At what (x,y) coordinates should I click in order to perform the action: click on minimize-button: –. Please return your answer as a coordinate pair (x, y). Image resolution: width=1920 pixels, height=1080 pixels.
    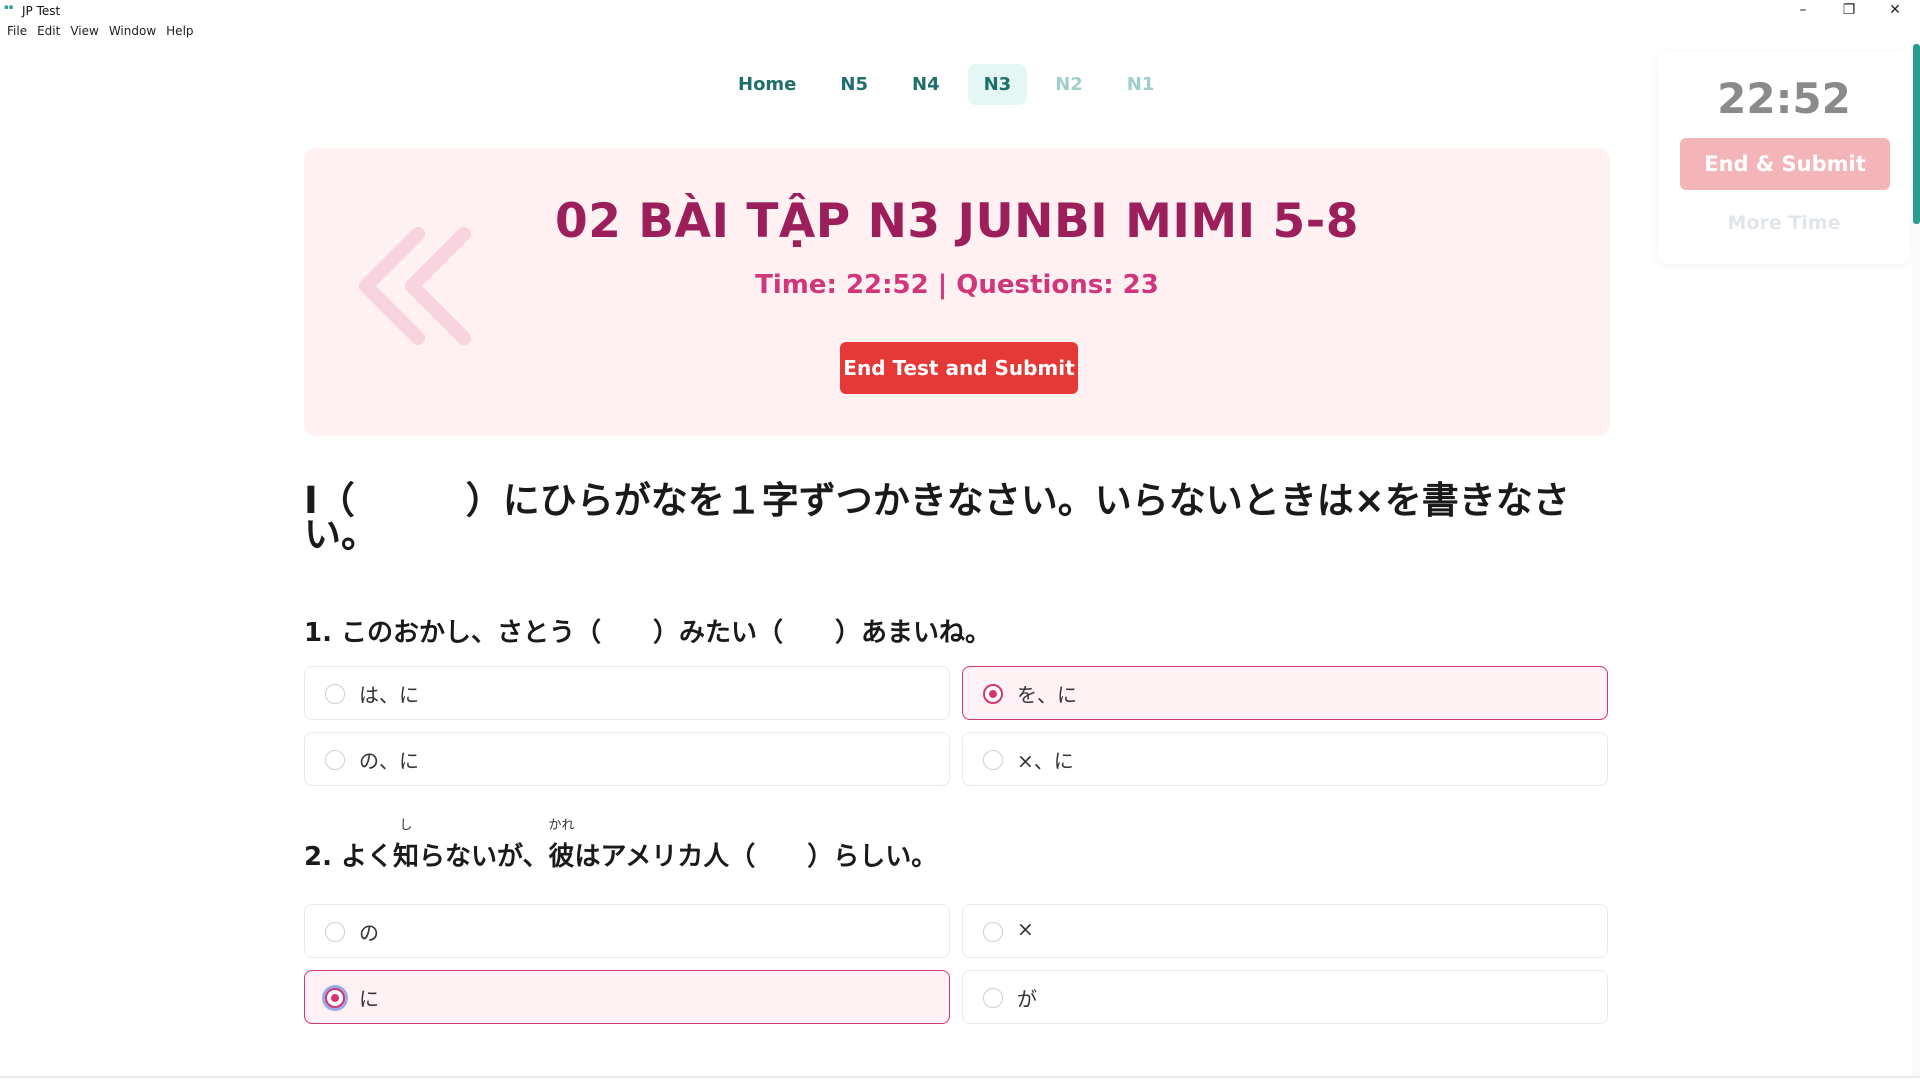
    Looking at the image, I should click on (1803, 11).